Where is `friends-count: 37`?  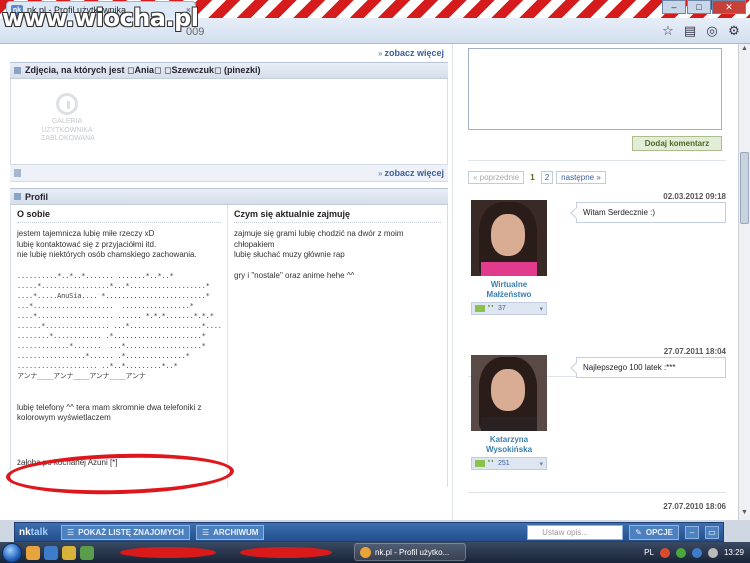 friends-count: 37 is located at coordinates (502, 308).